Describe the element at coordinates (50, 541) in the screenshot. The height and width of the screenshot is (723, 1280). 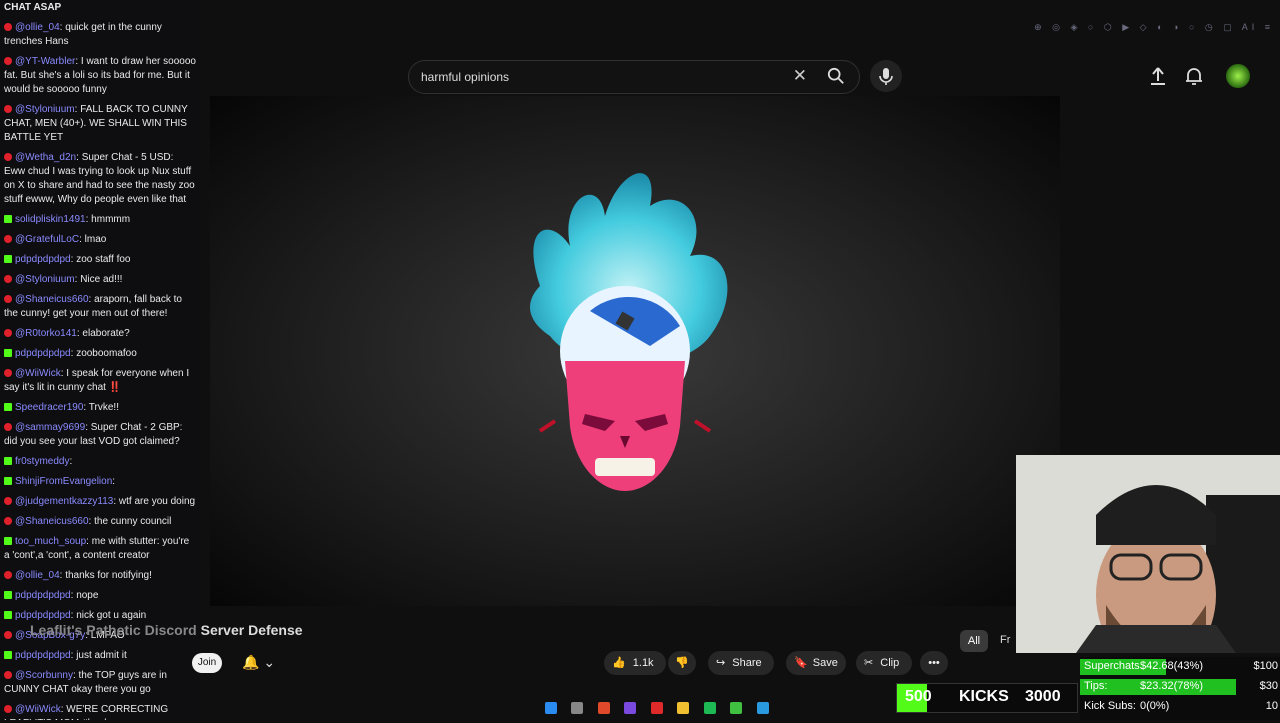
I see `chat-username: too_much_soup` at that location.